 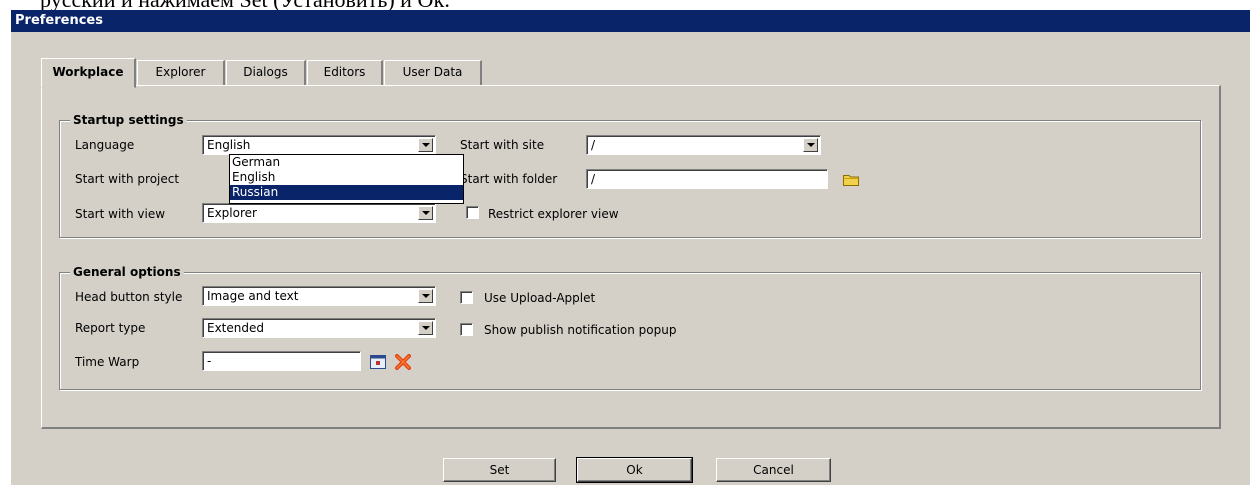 I want to click on ok-button: Ok, so click(x=634, y=470).